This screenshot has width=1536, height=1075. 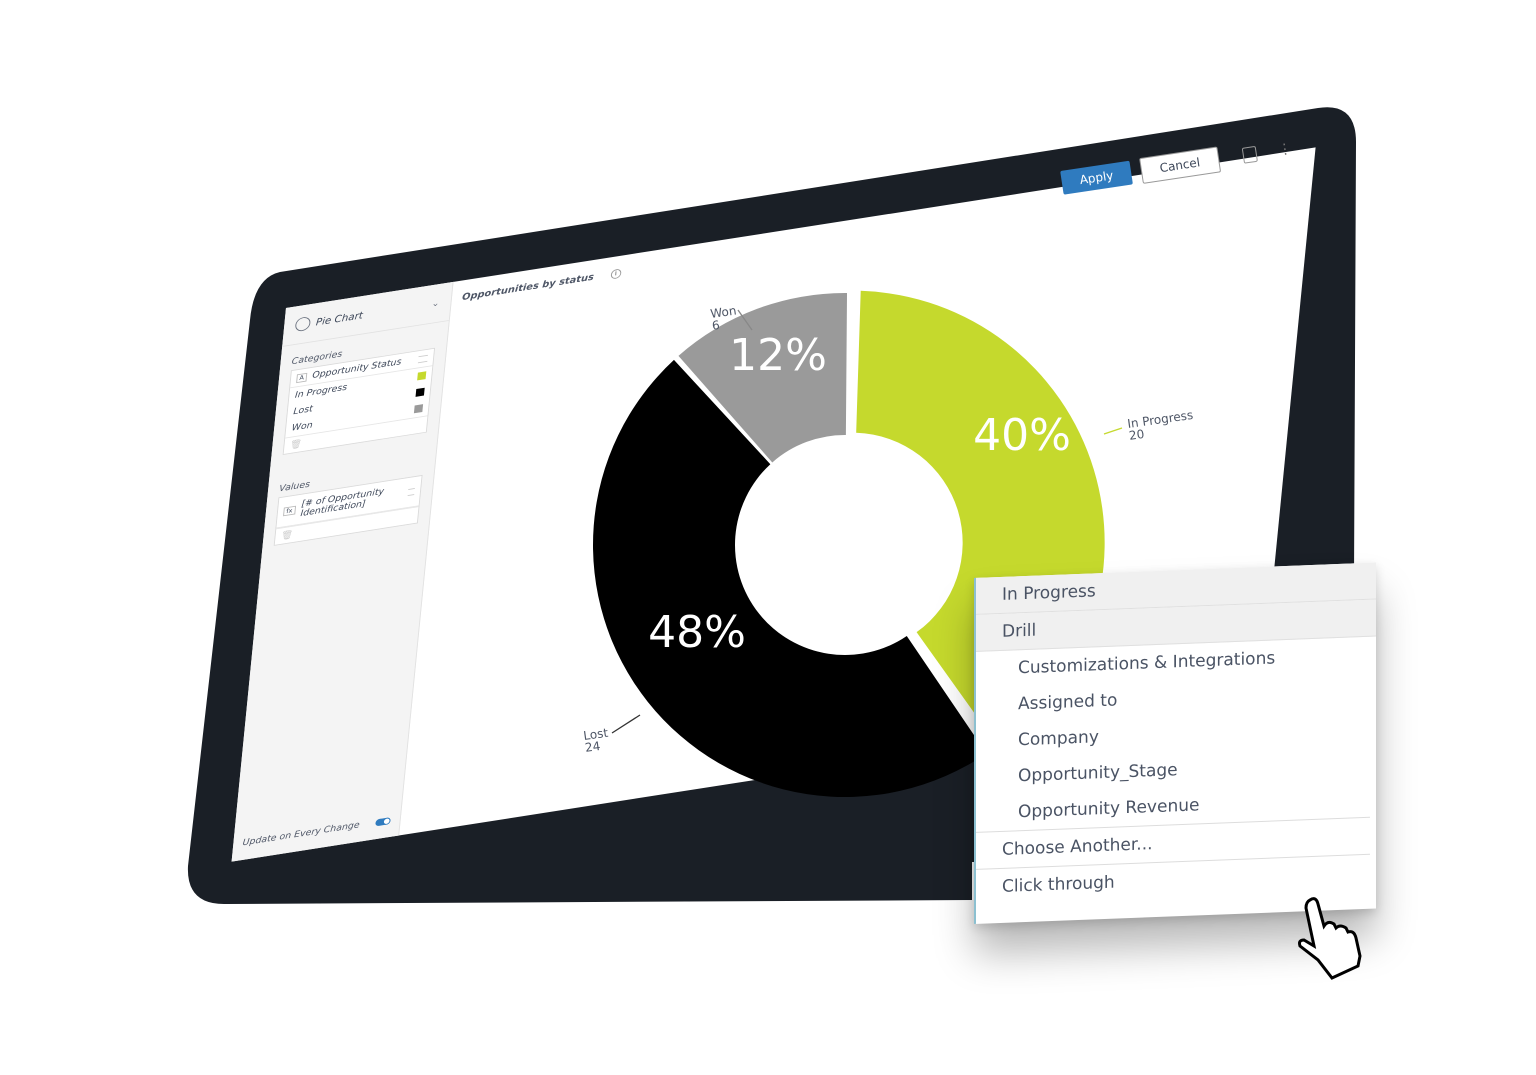 What do you see at coordinates (596, 740) in the screenshot?
I see `slice-outer-label: Lost24` at bounding box center [596, 740].